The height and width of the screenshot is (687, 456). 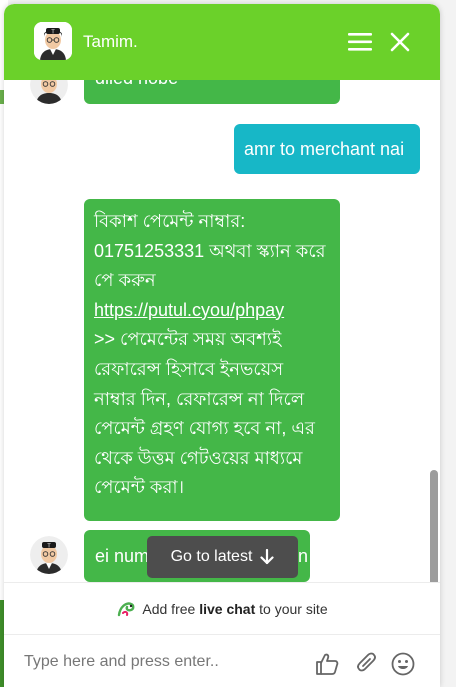 I want to click on promo-text-bold: live chat, so click(x=227, y=608).